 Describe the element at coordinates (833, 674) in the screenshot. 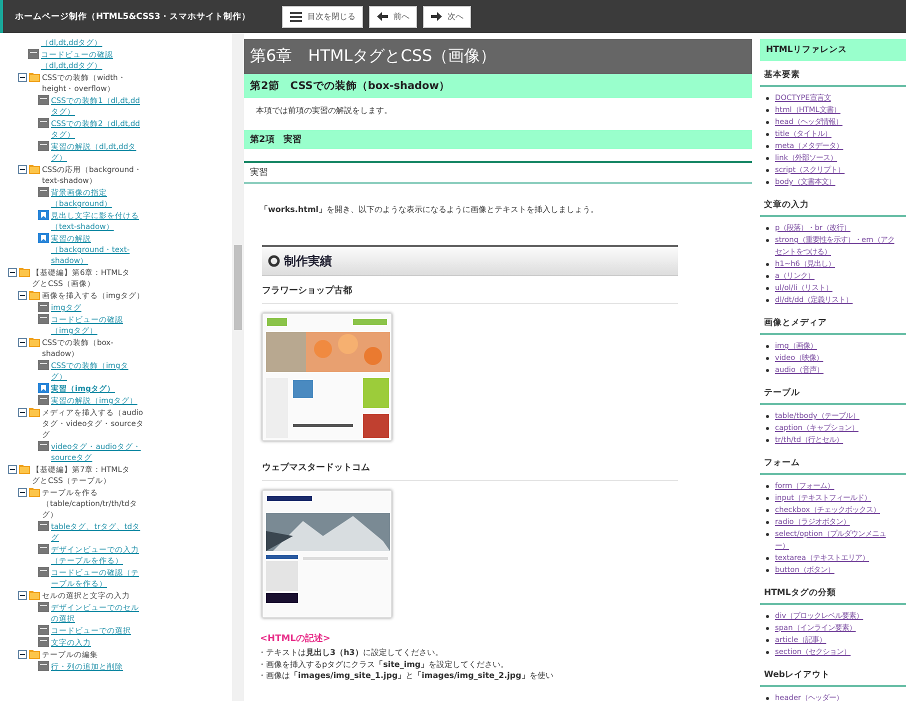

I see `reference-heading: Webレイアウト` at that location.